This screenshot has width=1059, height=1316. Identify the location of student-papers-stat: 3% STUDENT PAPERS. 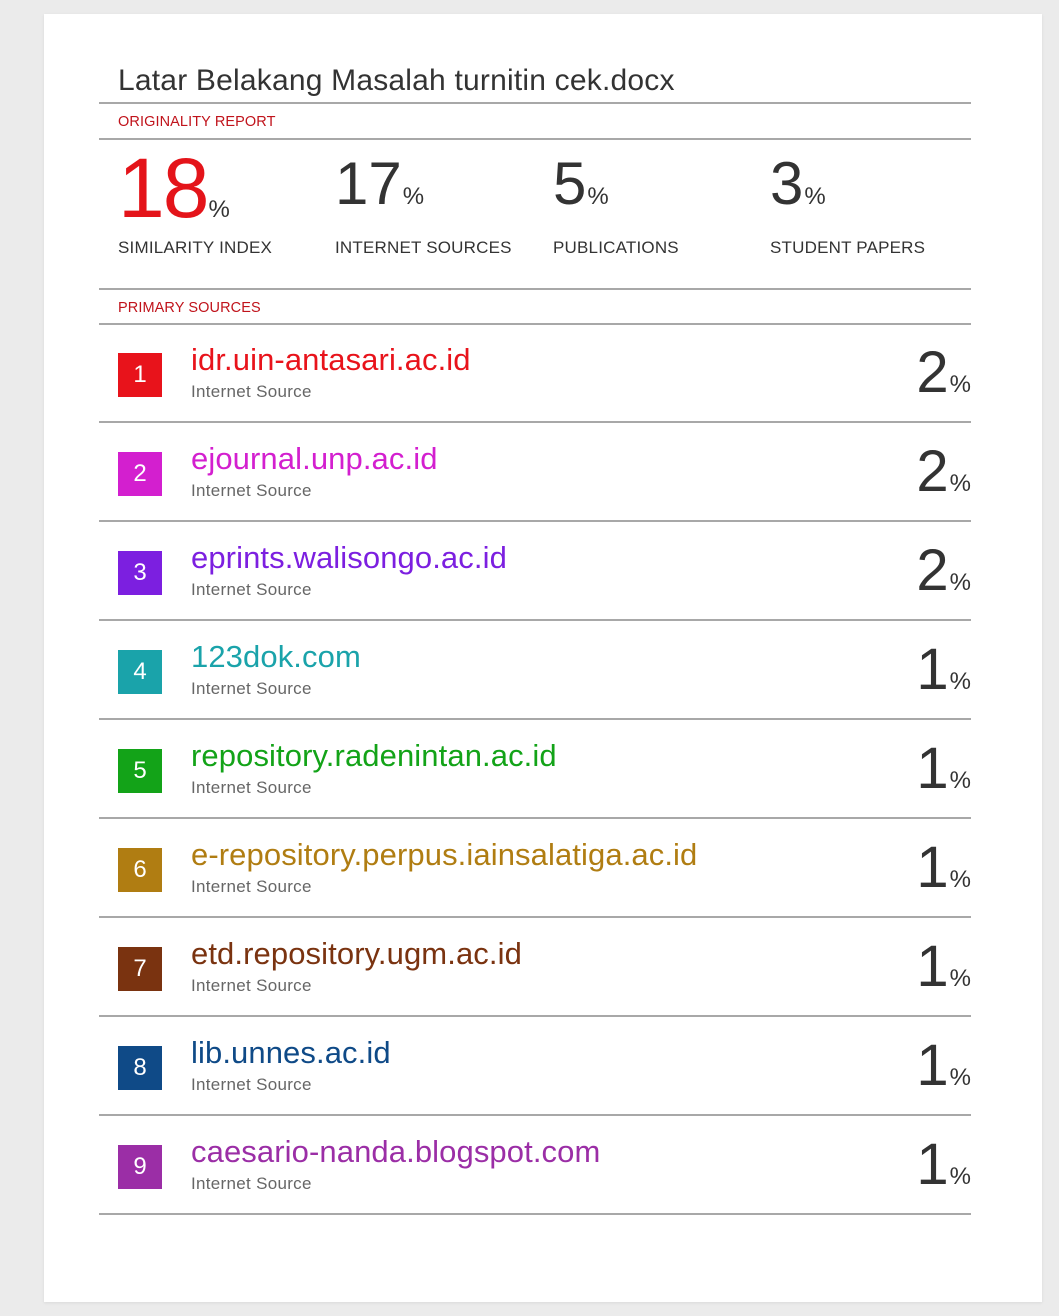
(847, 204).